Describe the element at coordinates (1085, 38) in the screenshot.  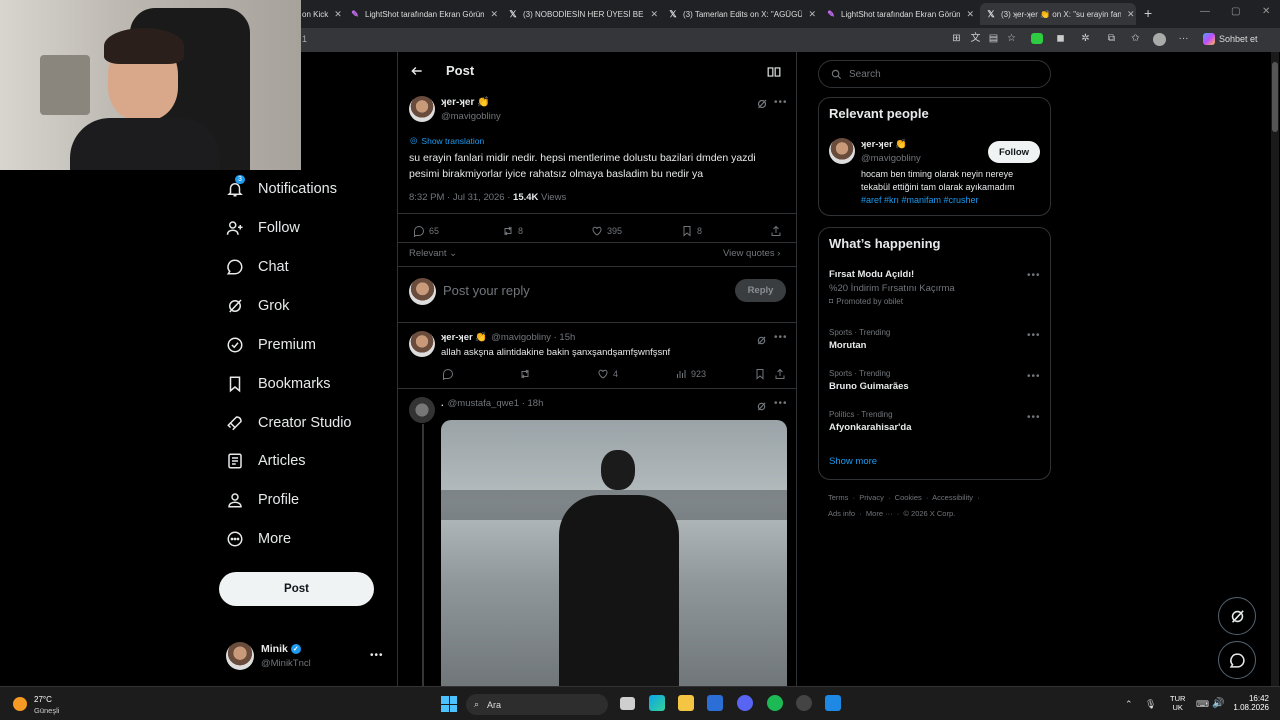
I see `puzzle-icon: ✲` at that location.